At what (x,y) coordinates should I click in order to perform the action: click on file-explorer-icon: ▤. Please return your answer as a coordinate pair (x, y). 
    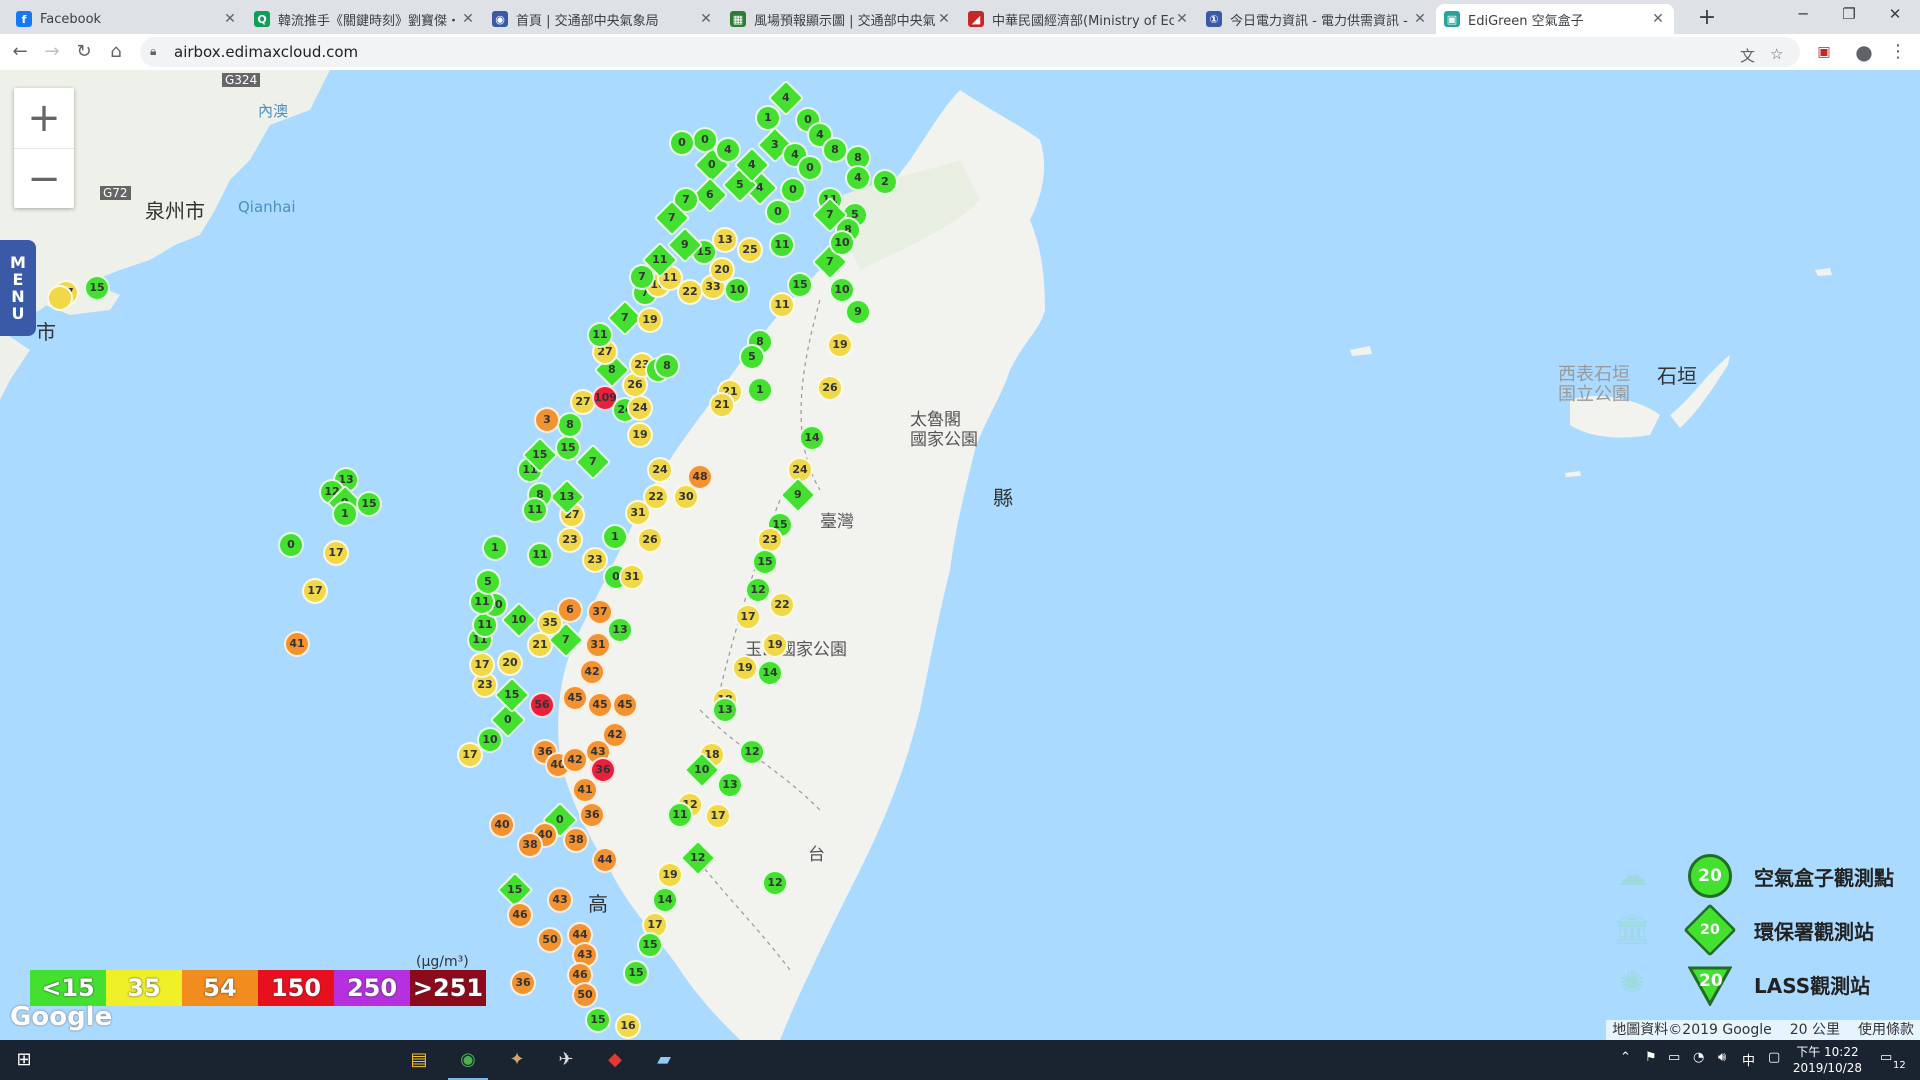
    Looking at the image, I should click on (419, 1060).